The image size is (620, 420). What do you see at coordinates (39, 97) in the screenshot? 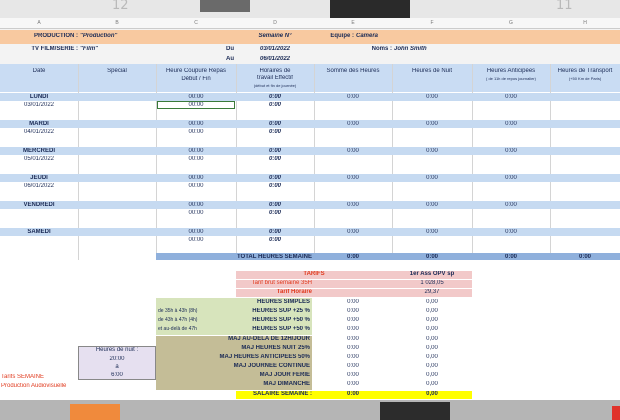
I see `day-name: LUNDI` at bounding box center [39, 97].